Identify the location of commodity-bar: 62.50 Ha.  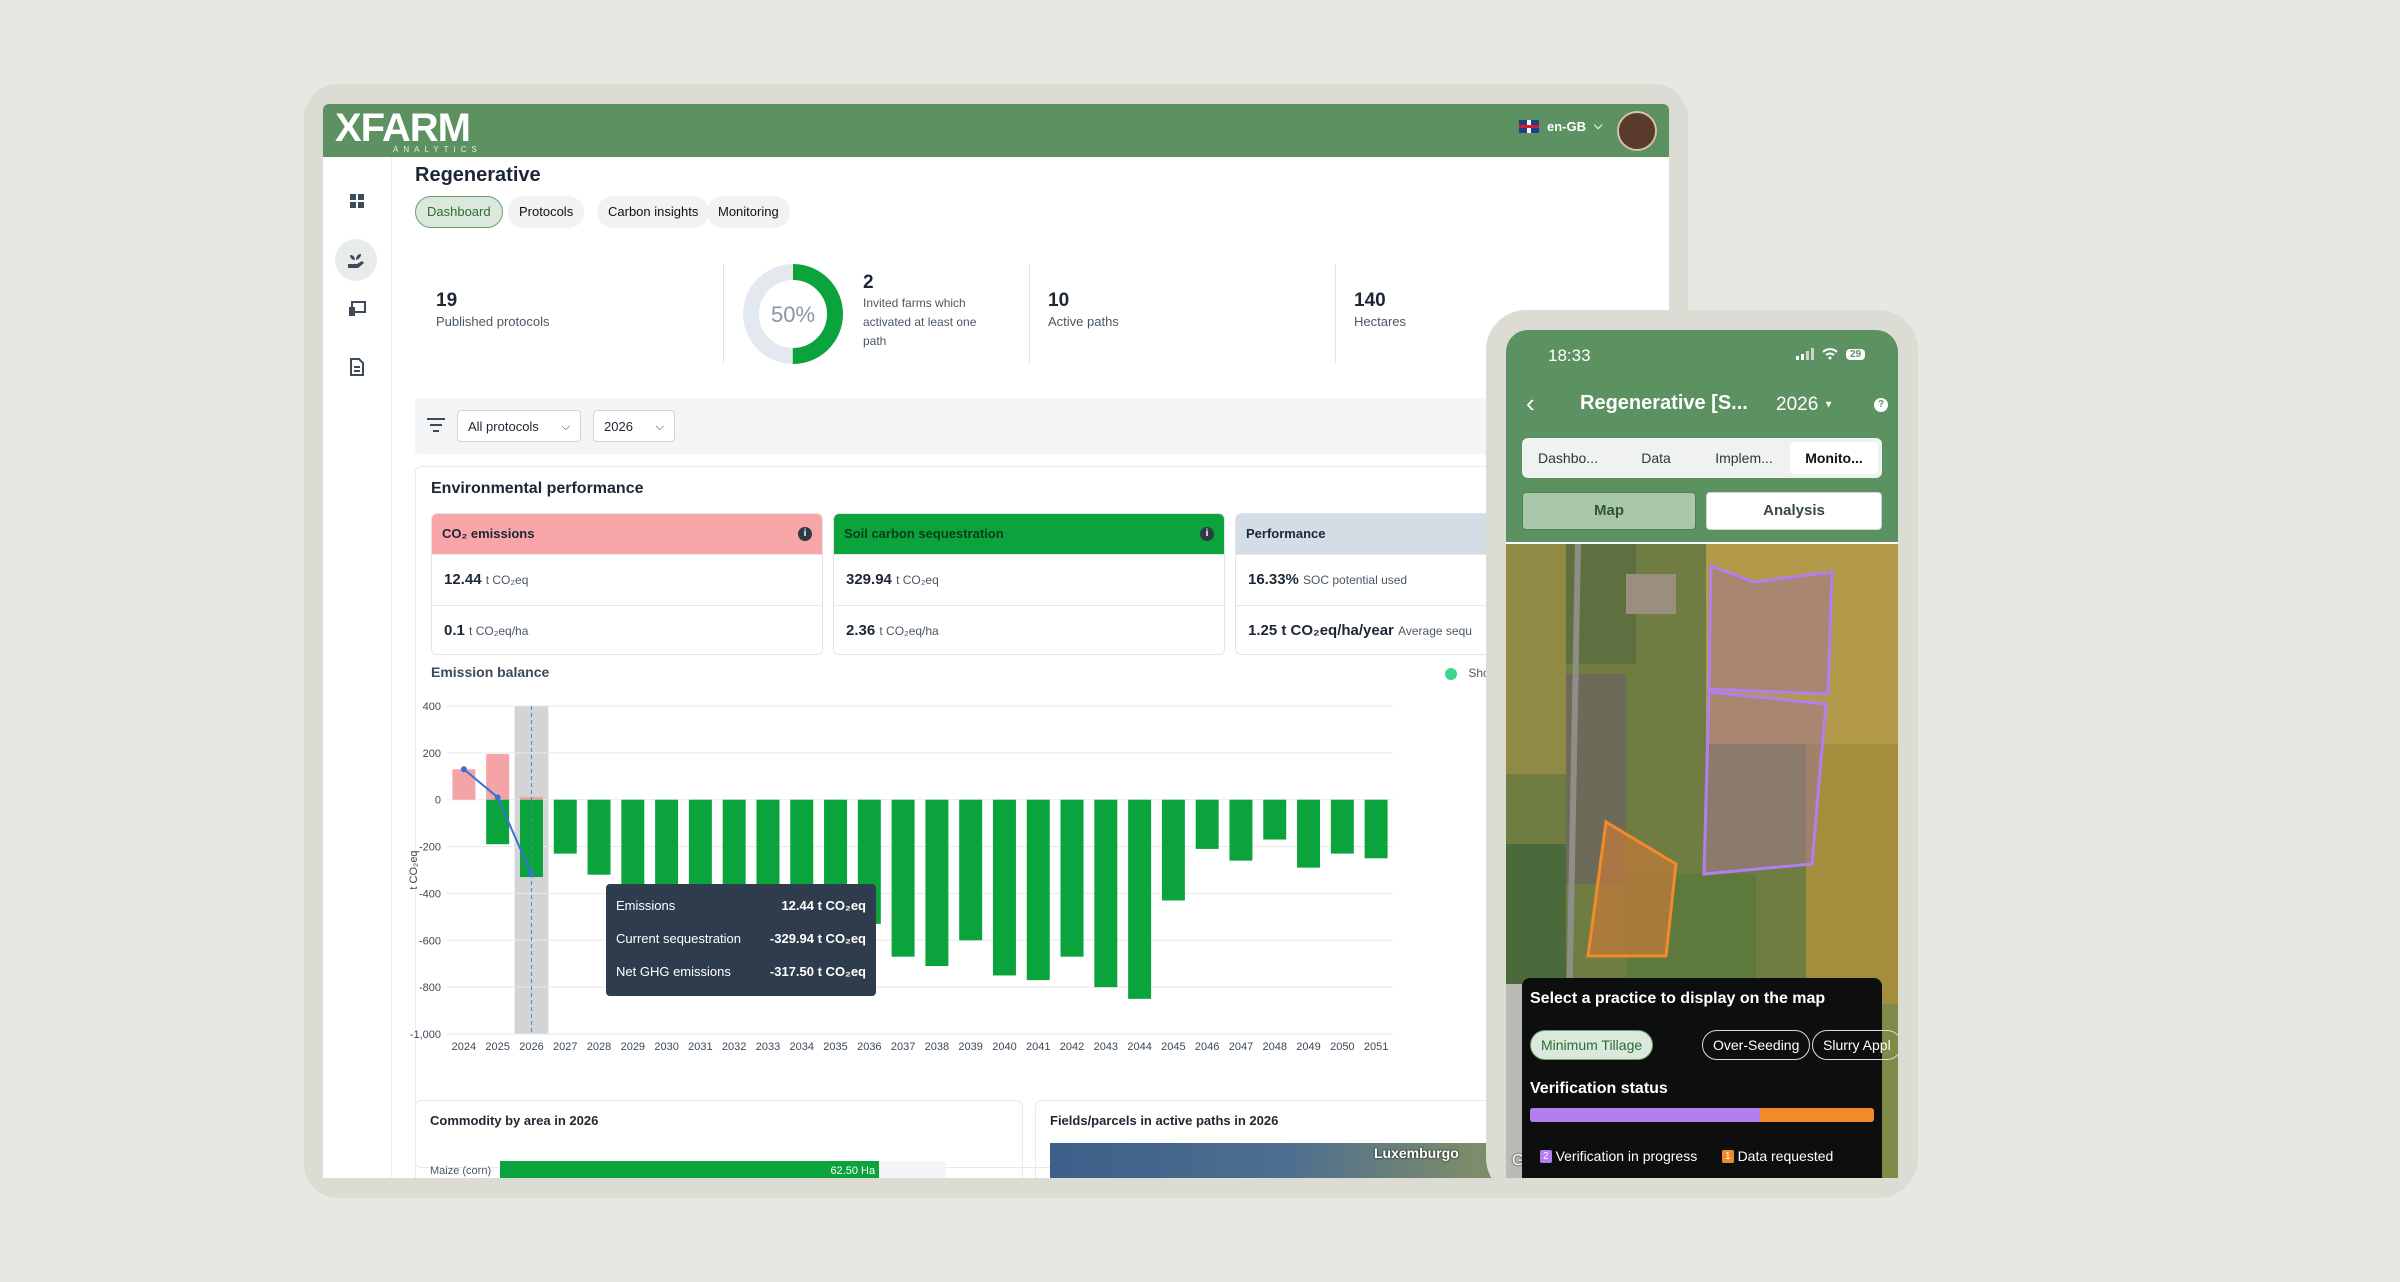
(690, 1169).